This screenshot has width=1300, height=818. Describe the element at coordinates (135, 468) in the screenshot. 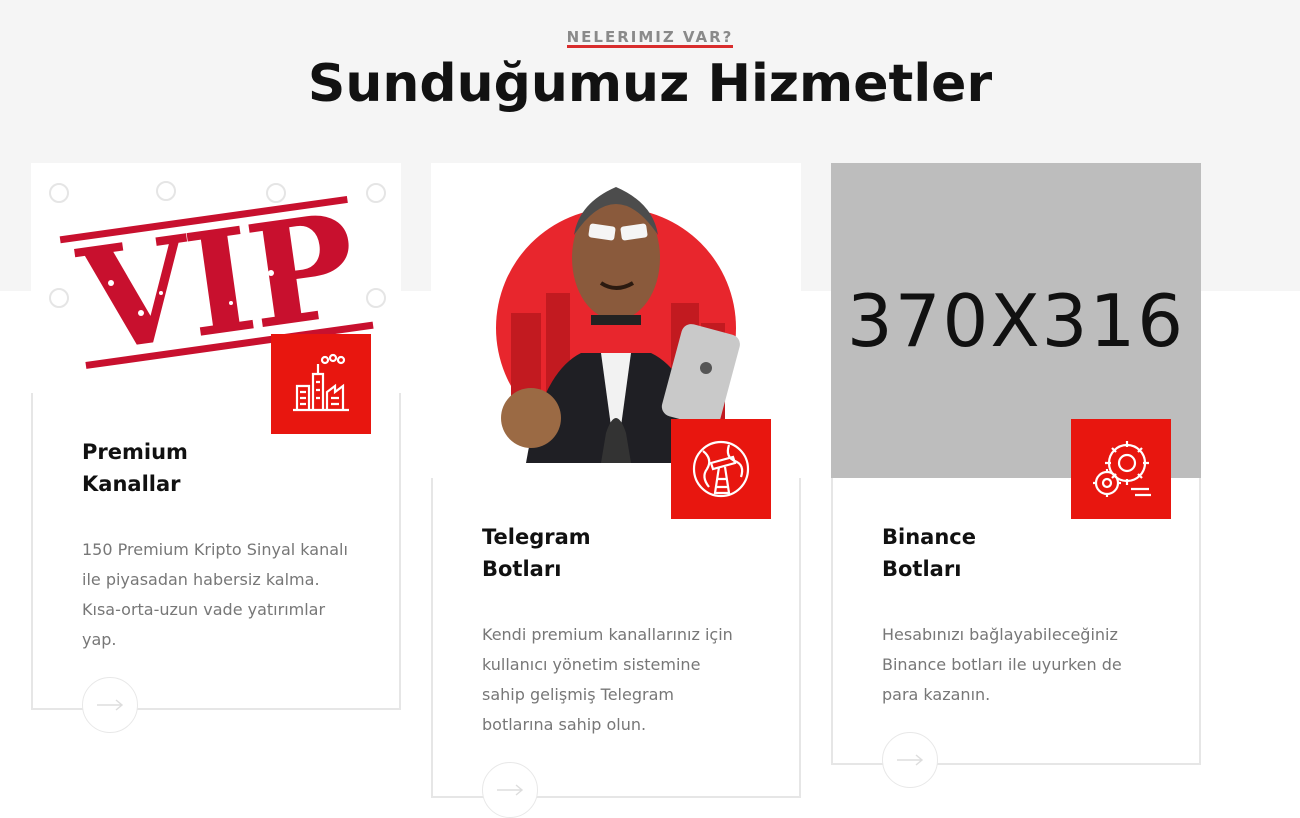

I see `card-title-premium: Premium Kanallar` at that location.